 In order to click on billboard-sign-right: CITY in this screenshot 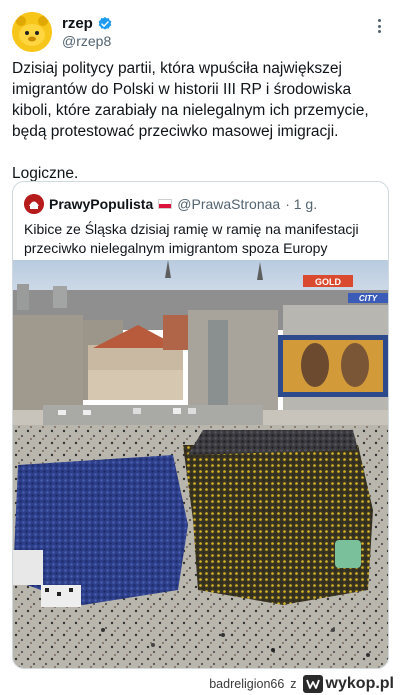, I will do `click(368, 298)`.